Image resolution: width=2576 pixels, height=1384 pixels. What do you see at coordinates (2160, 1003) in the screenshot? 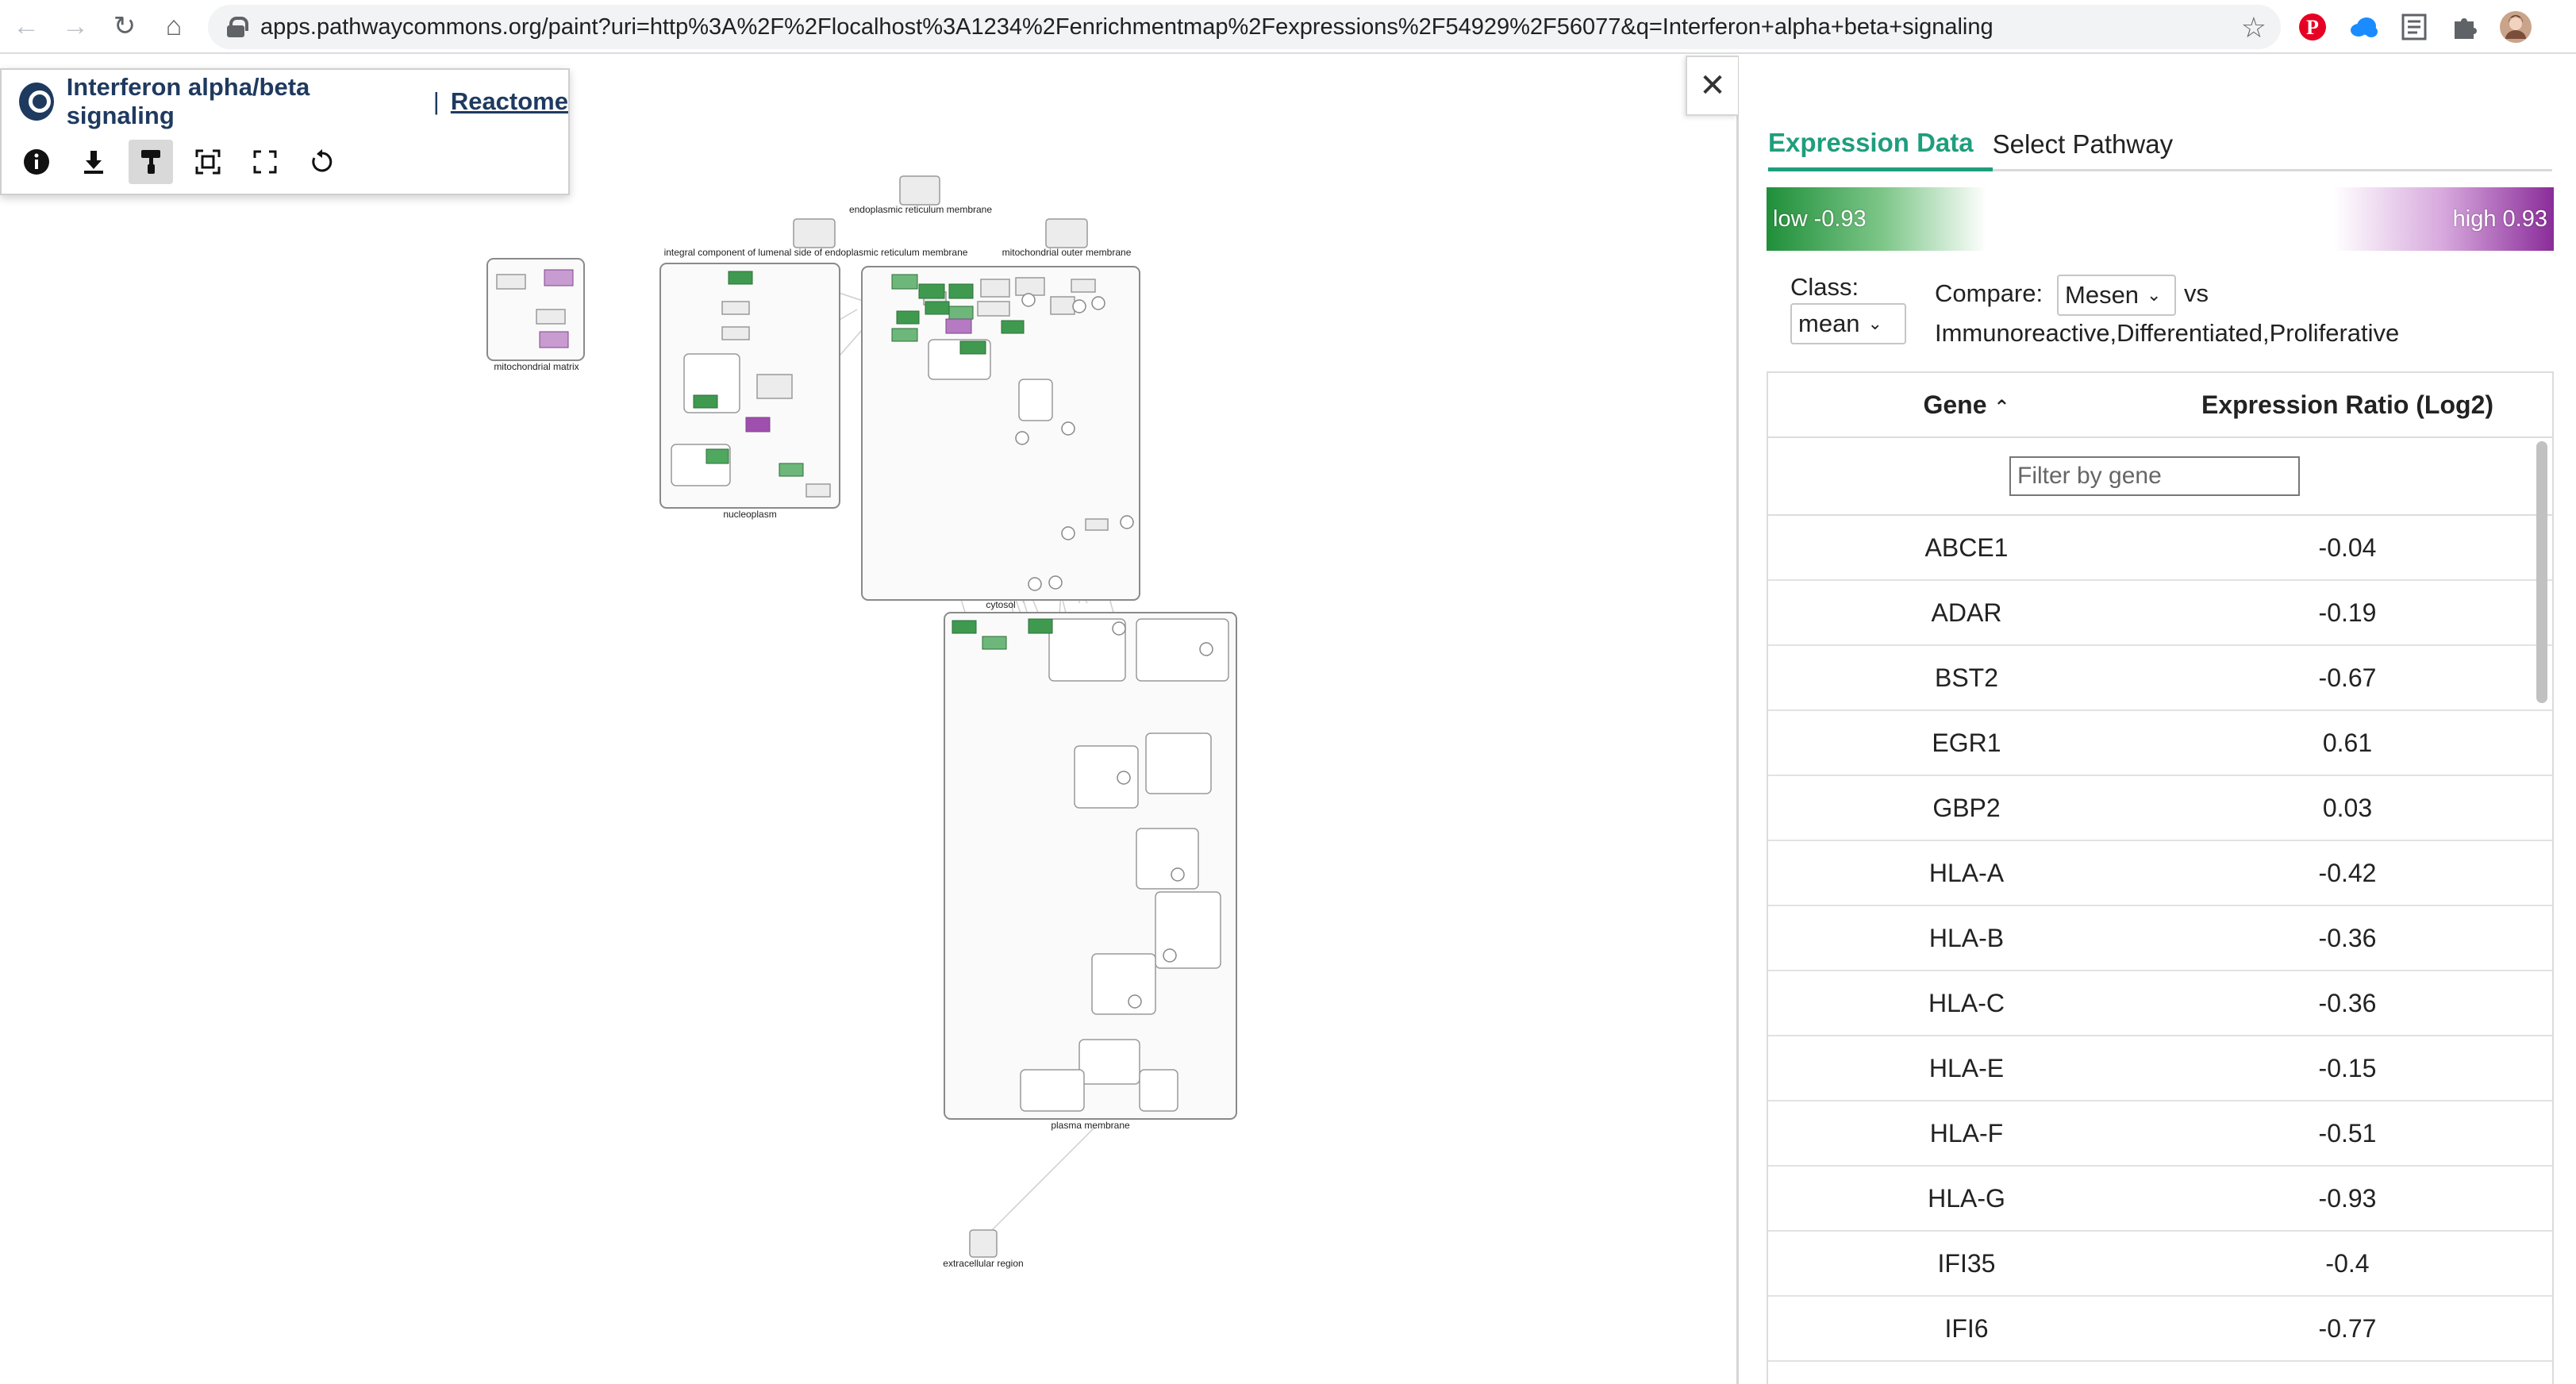
I see `table-row: HLA-C -0.36` at bounding box center [2160, 1003].